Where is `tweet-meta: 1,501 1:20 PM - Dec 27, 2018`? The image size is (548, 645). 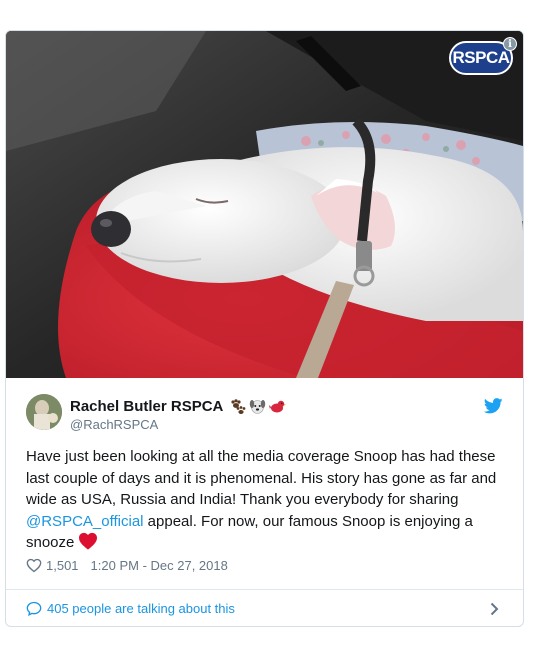 tweet-meta: 1,501 1:20 PM - Dec 27, 2018 is located at coordinates (127, 565).